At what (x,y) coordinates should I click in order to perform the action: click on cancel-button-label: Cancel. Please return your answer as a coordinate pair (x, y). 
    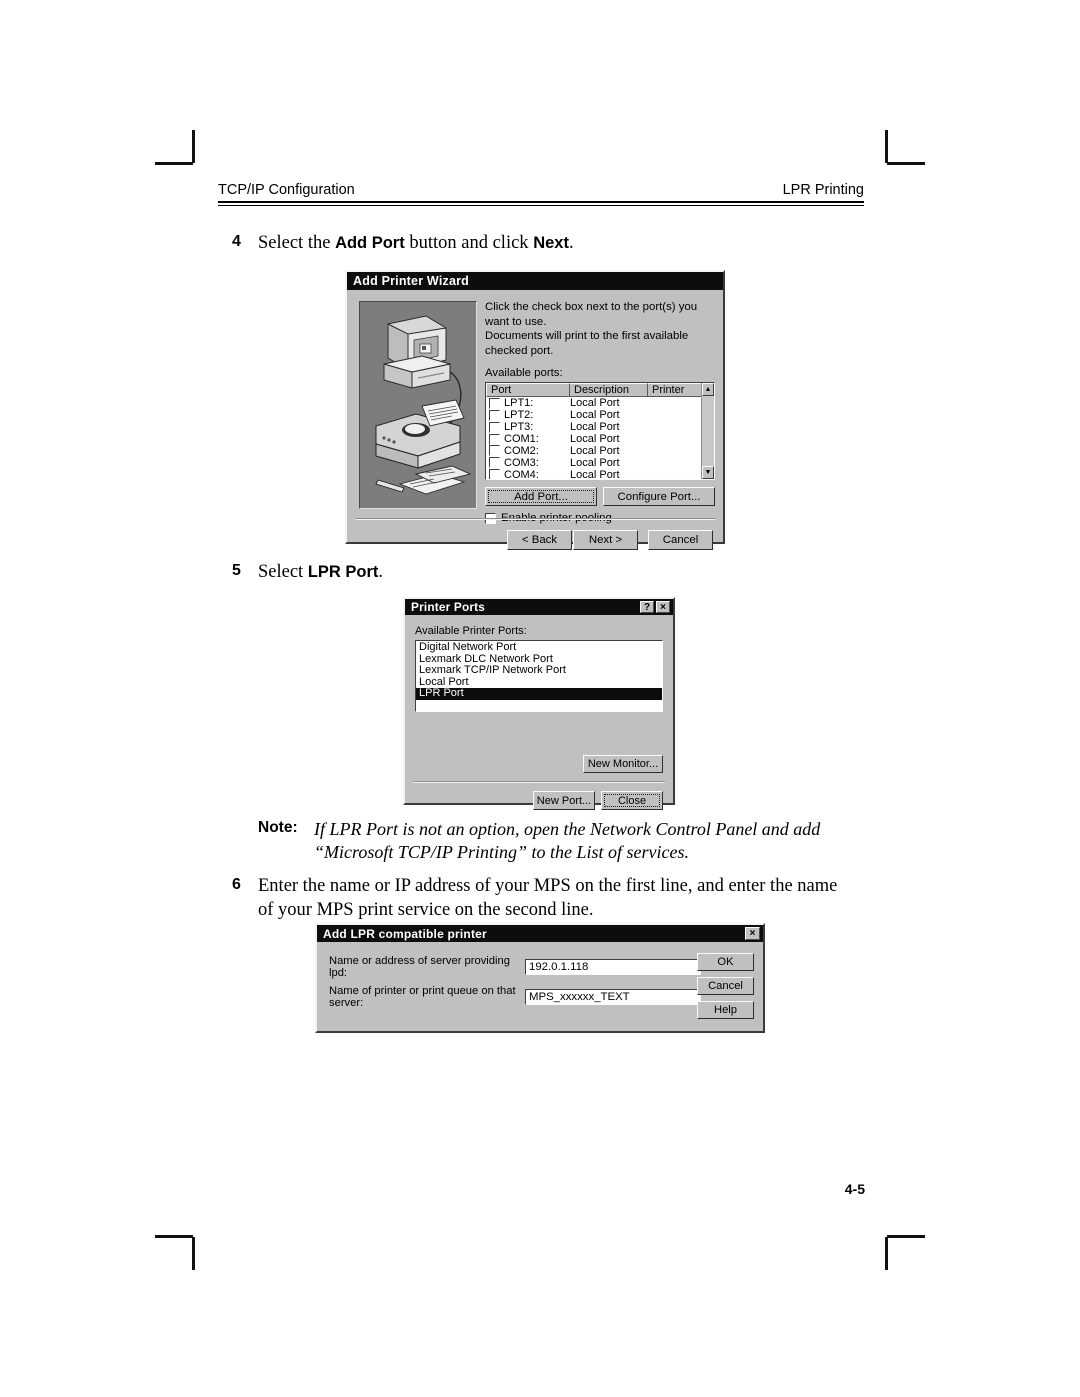
    Looking at the image, I should click on (725, 986).